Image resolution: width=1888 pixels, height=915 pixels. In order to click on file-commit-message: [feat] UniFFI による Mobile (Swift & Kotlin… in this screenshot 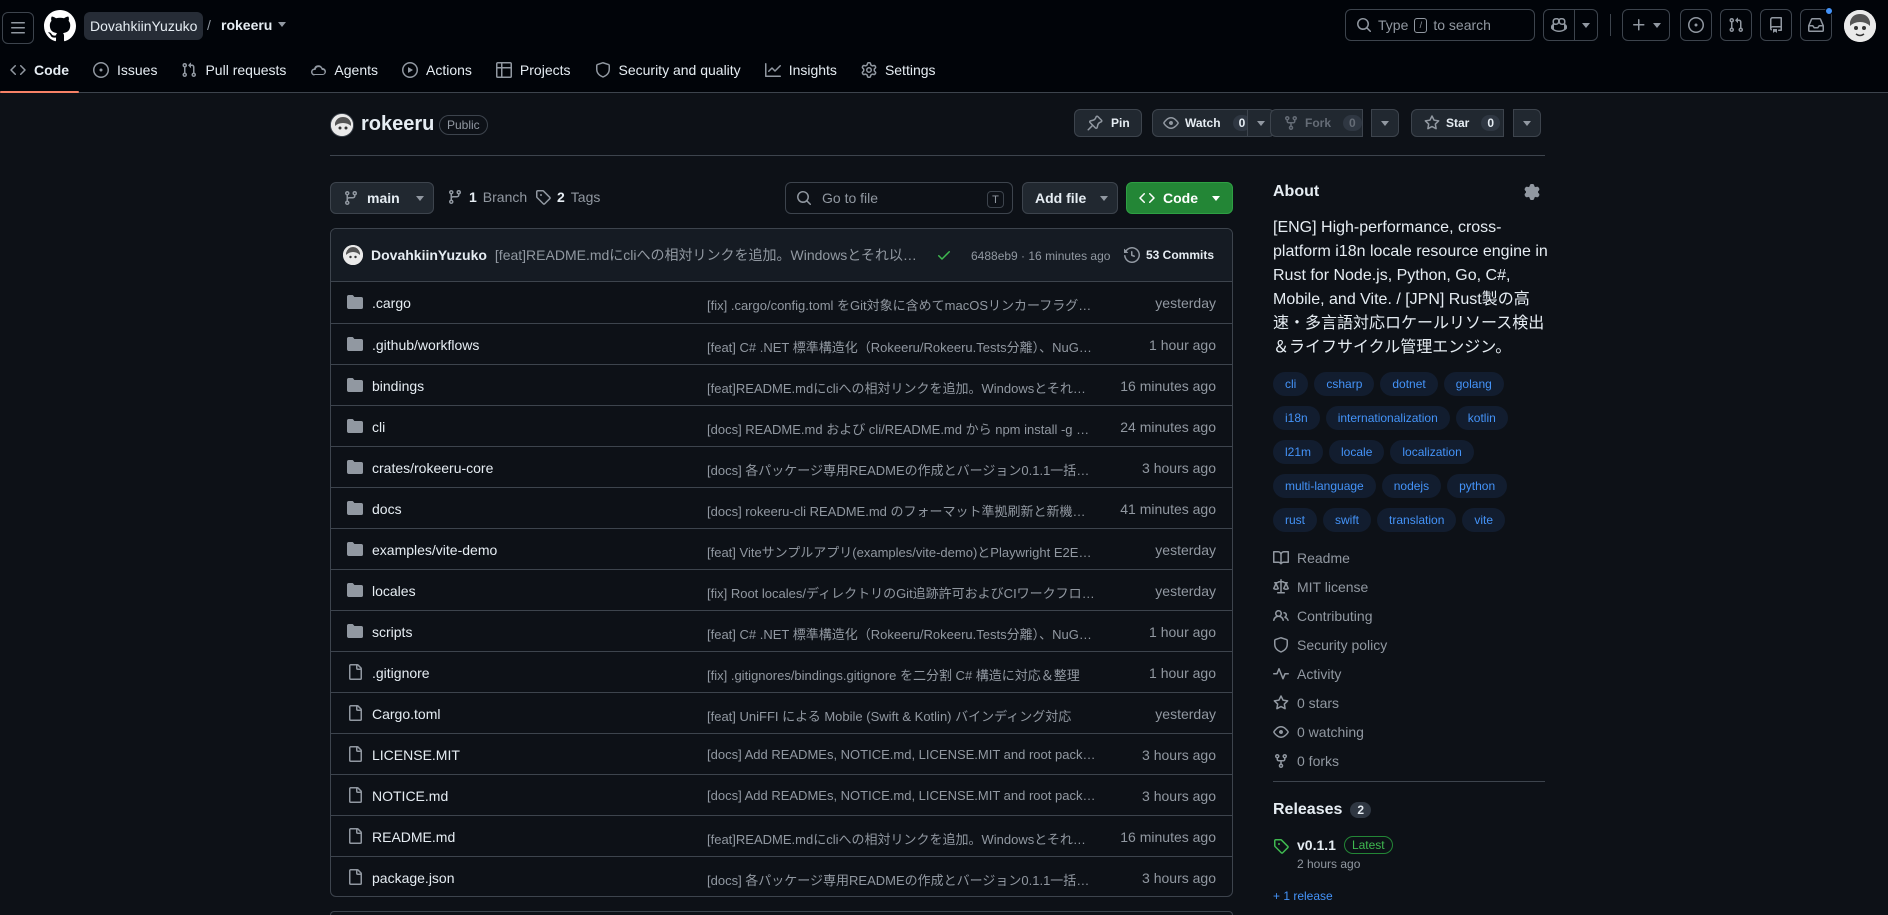, I will do `click(902, 715)`.